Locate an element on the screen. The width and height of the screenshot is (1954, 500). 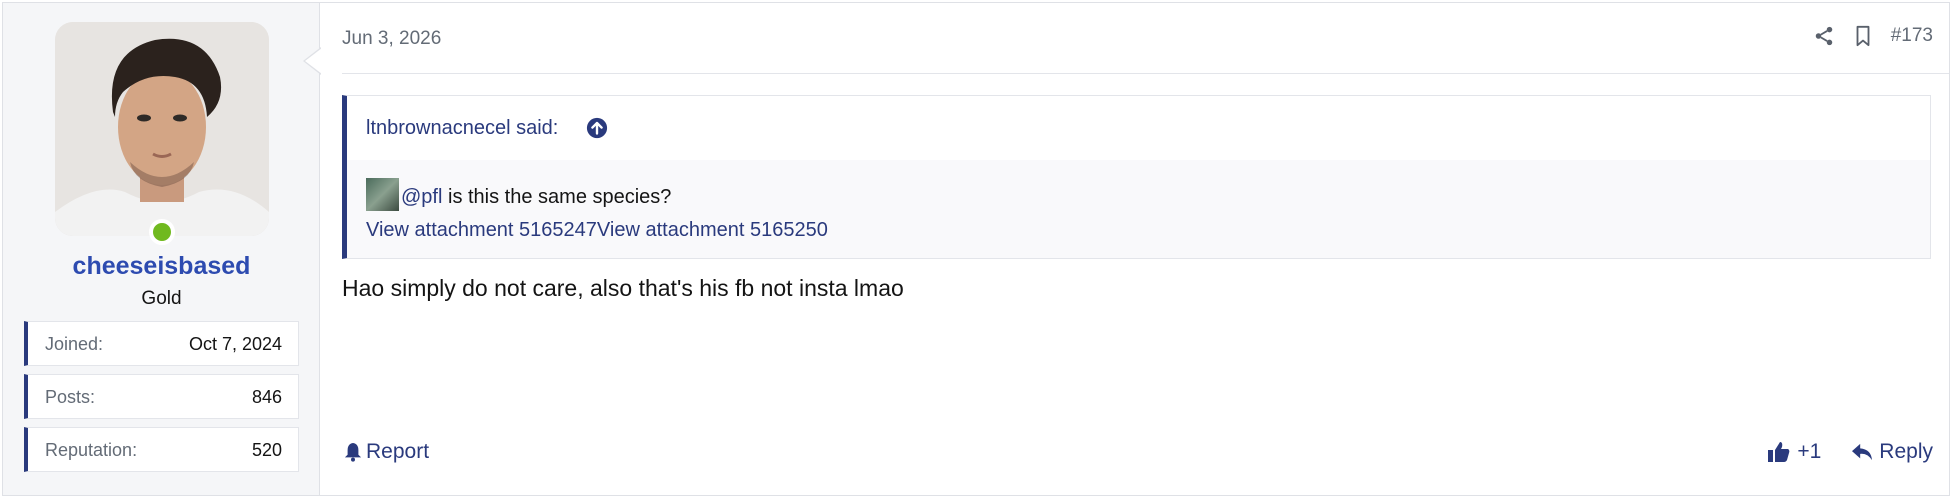
attachment-link-2: View attachment 5165250 is located at coordinates (712, 230).